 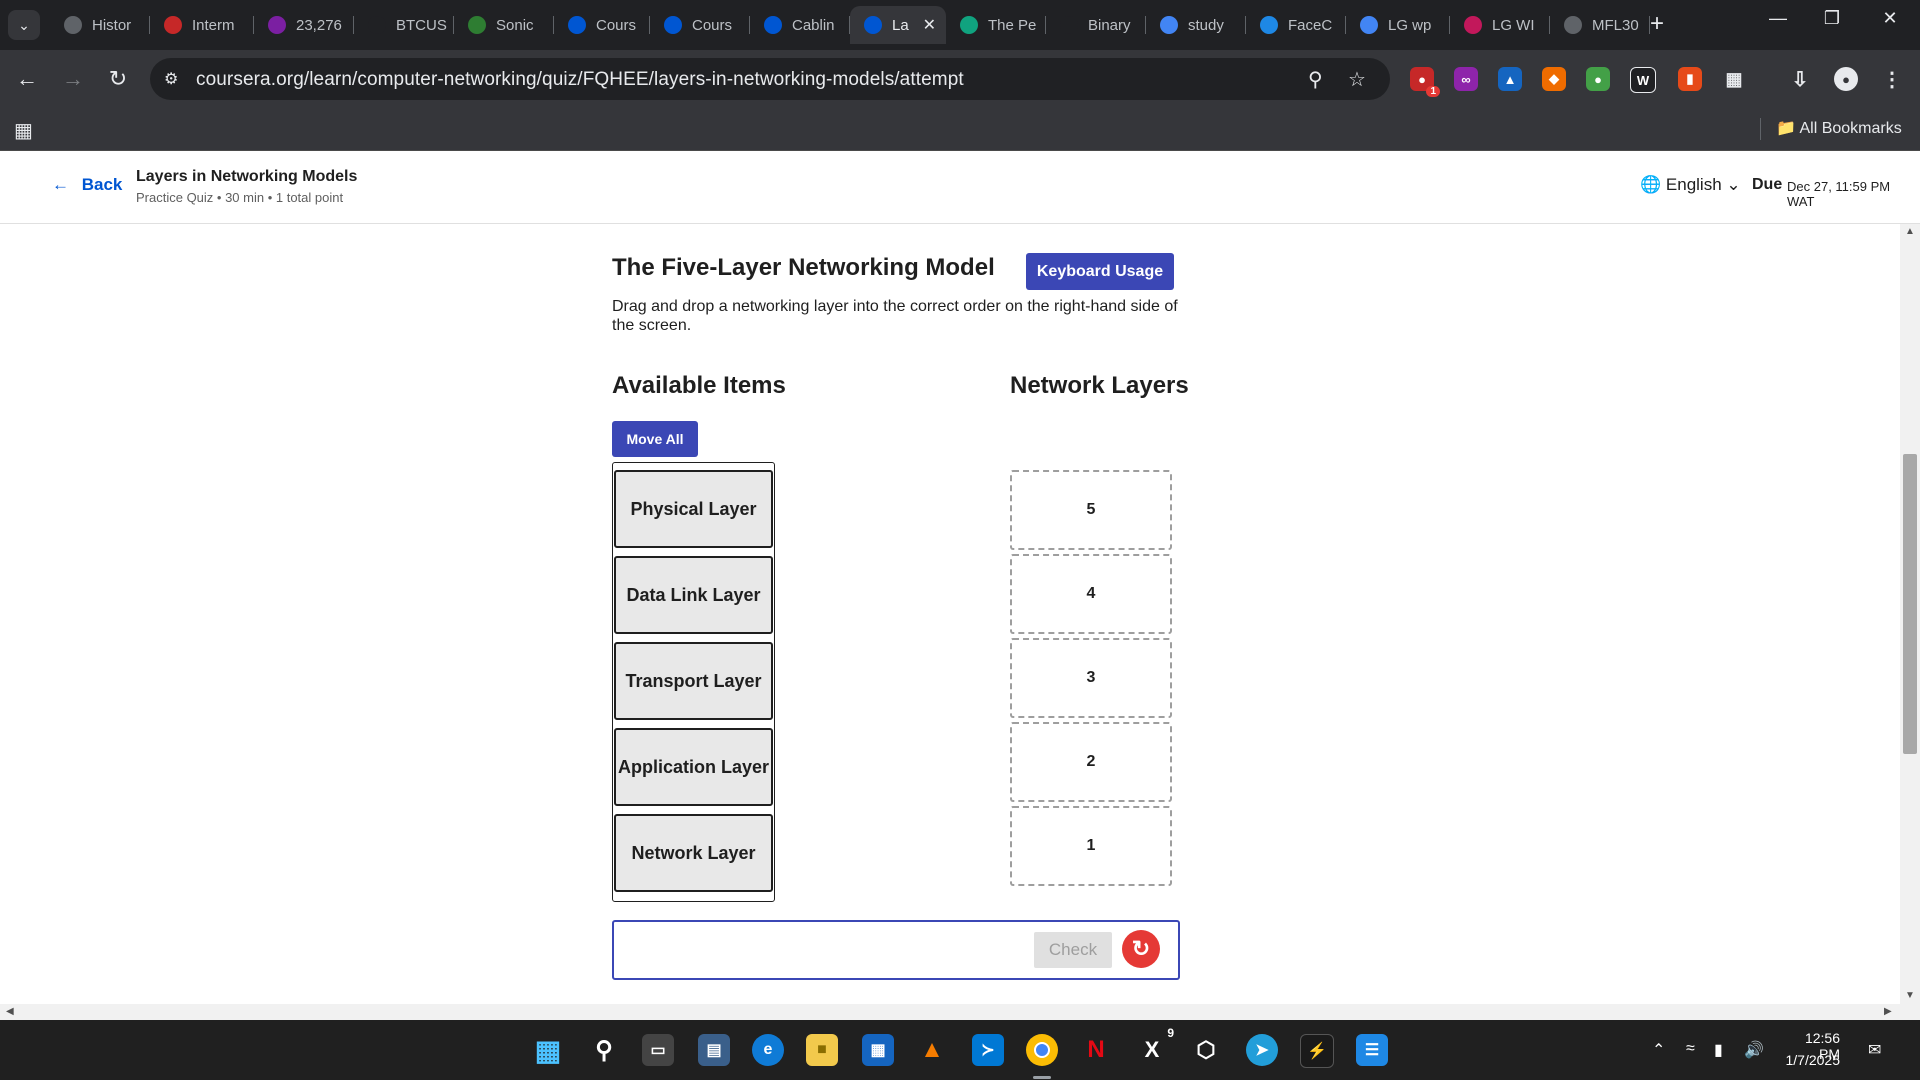 What do you see at coordinates (548, 1050) in the screenshot?
I see `start-windows-icon: ▦` at bounding box center [548, 1050].